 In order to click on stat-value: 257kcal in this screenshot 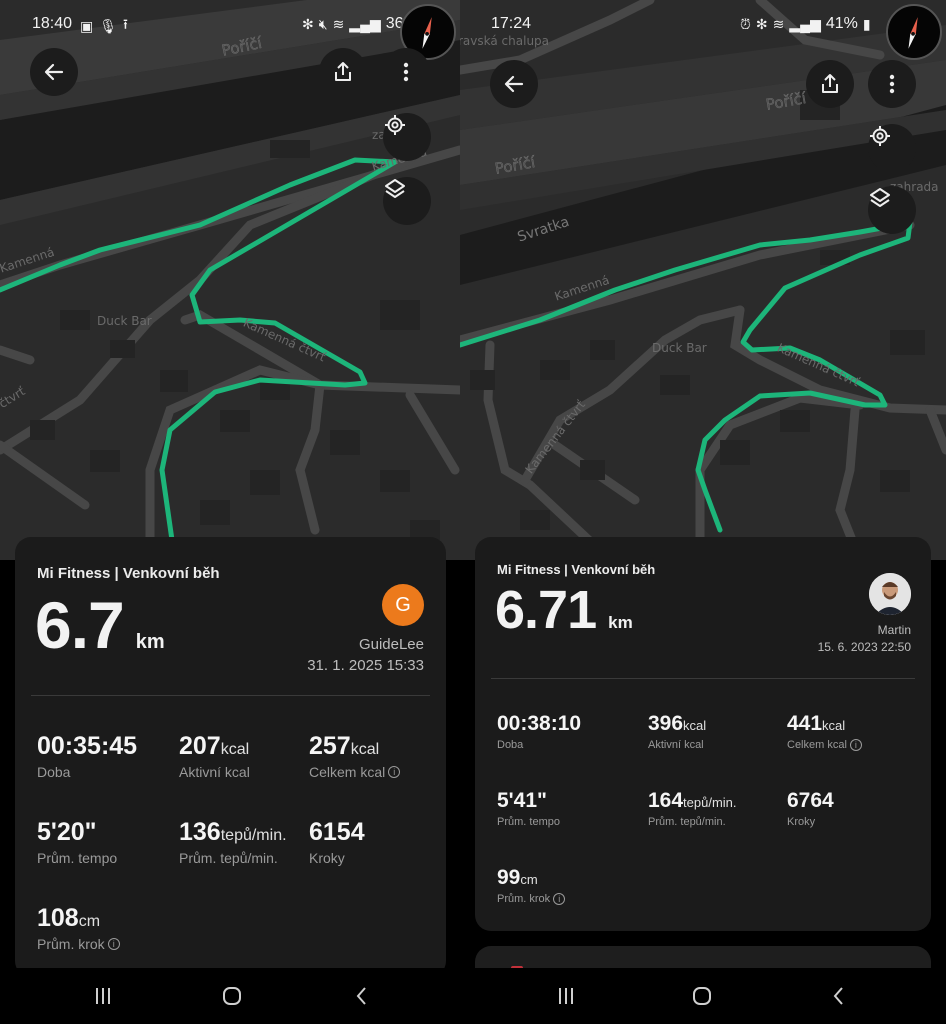, I will do `click(374, 746)`.